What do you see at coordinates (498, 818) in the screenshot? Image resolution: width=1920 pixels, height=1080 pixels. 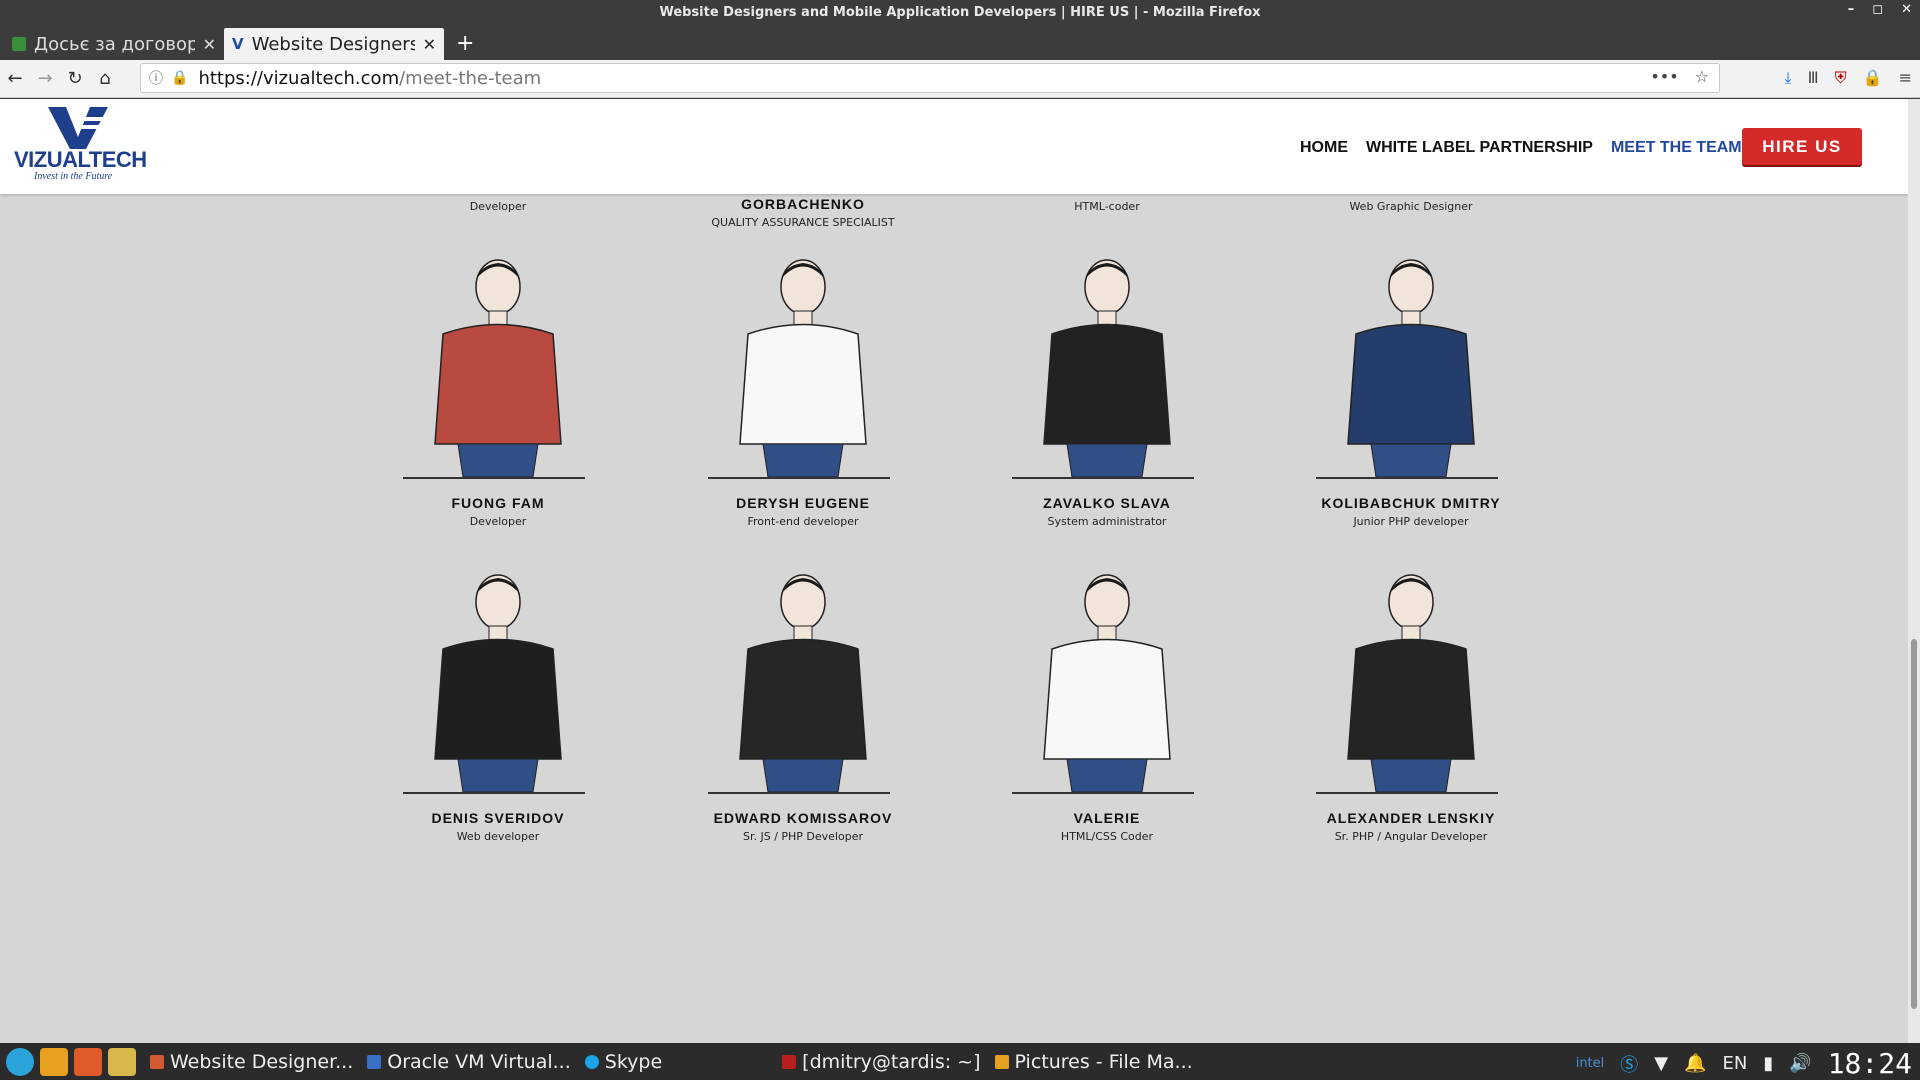 I see `team-member-name: DENIS SVERIDOV` at bounding box center [498, 818].